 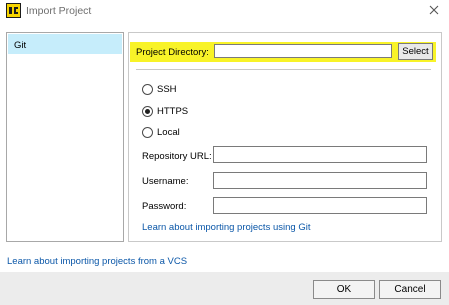 I want to click on cancel-button: Cancel, so click(x=410, y=289).